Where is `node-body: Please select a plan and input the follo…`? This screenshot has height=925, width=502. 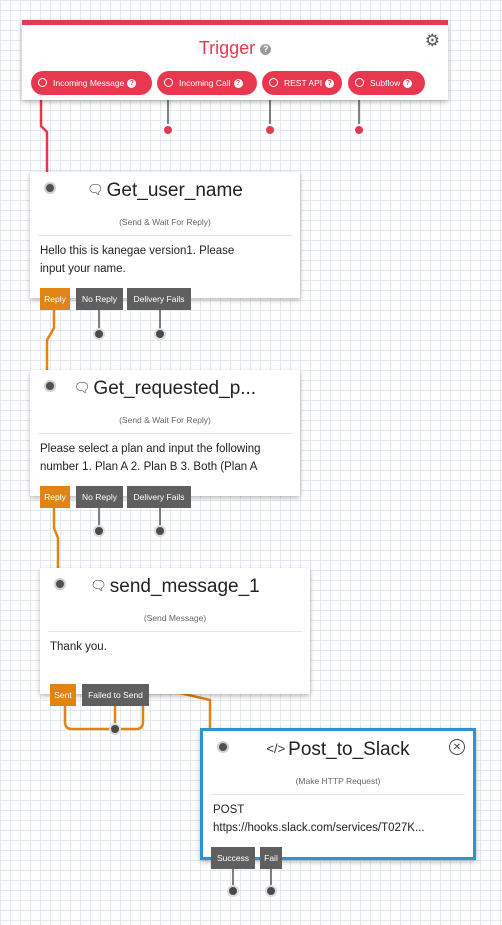 node-body: Please select a plan and input the follo… is located at coordinates (166, 458).